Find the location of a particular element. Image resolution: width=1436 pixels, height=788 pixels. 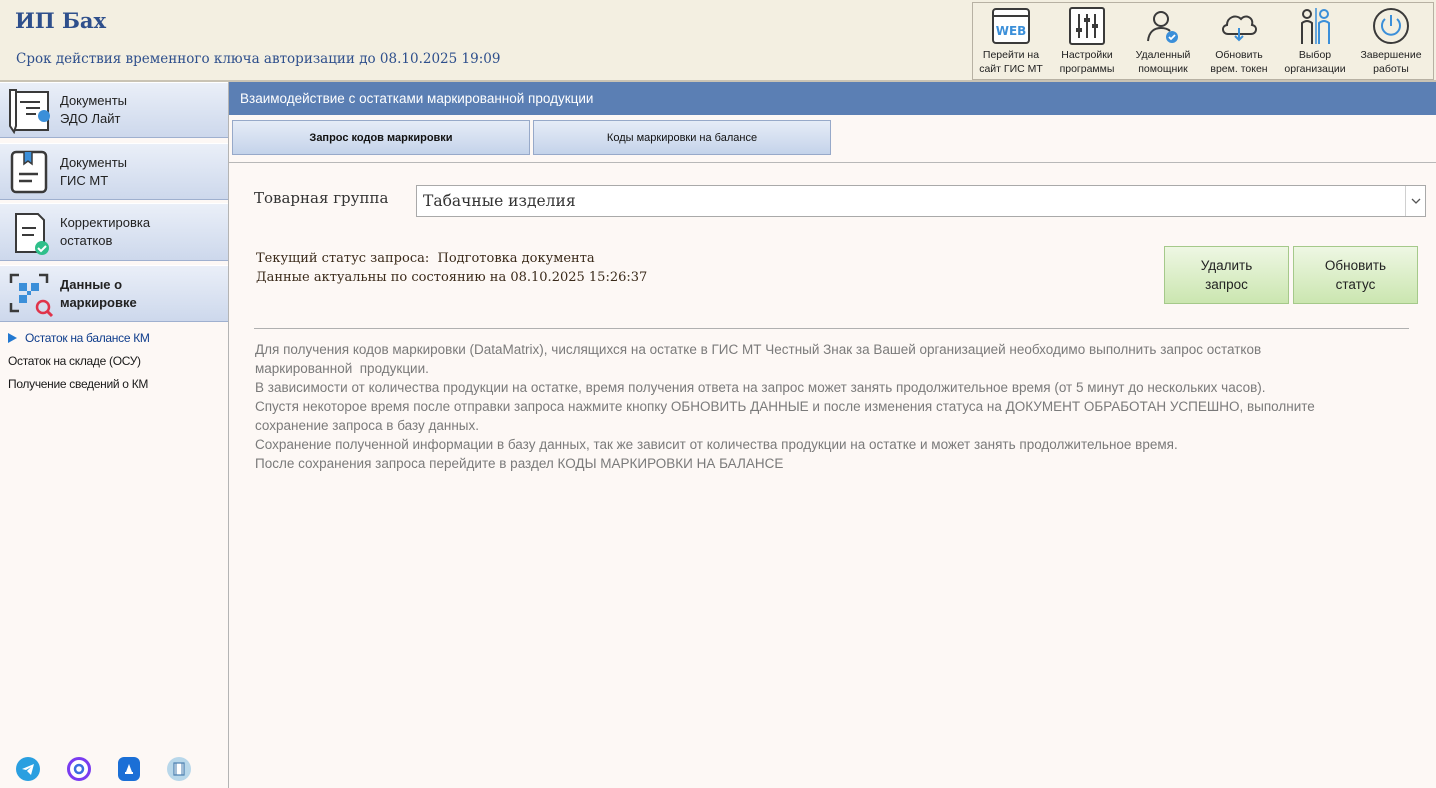

sub-item-km-info-label: Получение сведений о КМ is located at coordinates (78, 383).